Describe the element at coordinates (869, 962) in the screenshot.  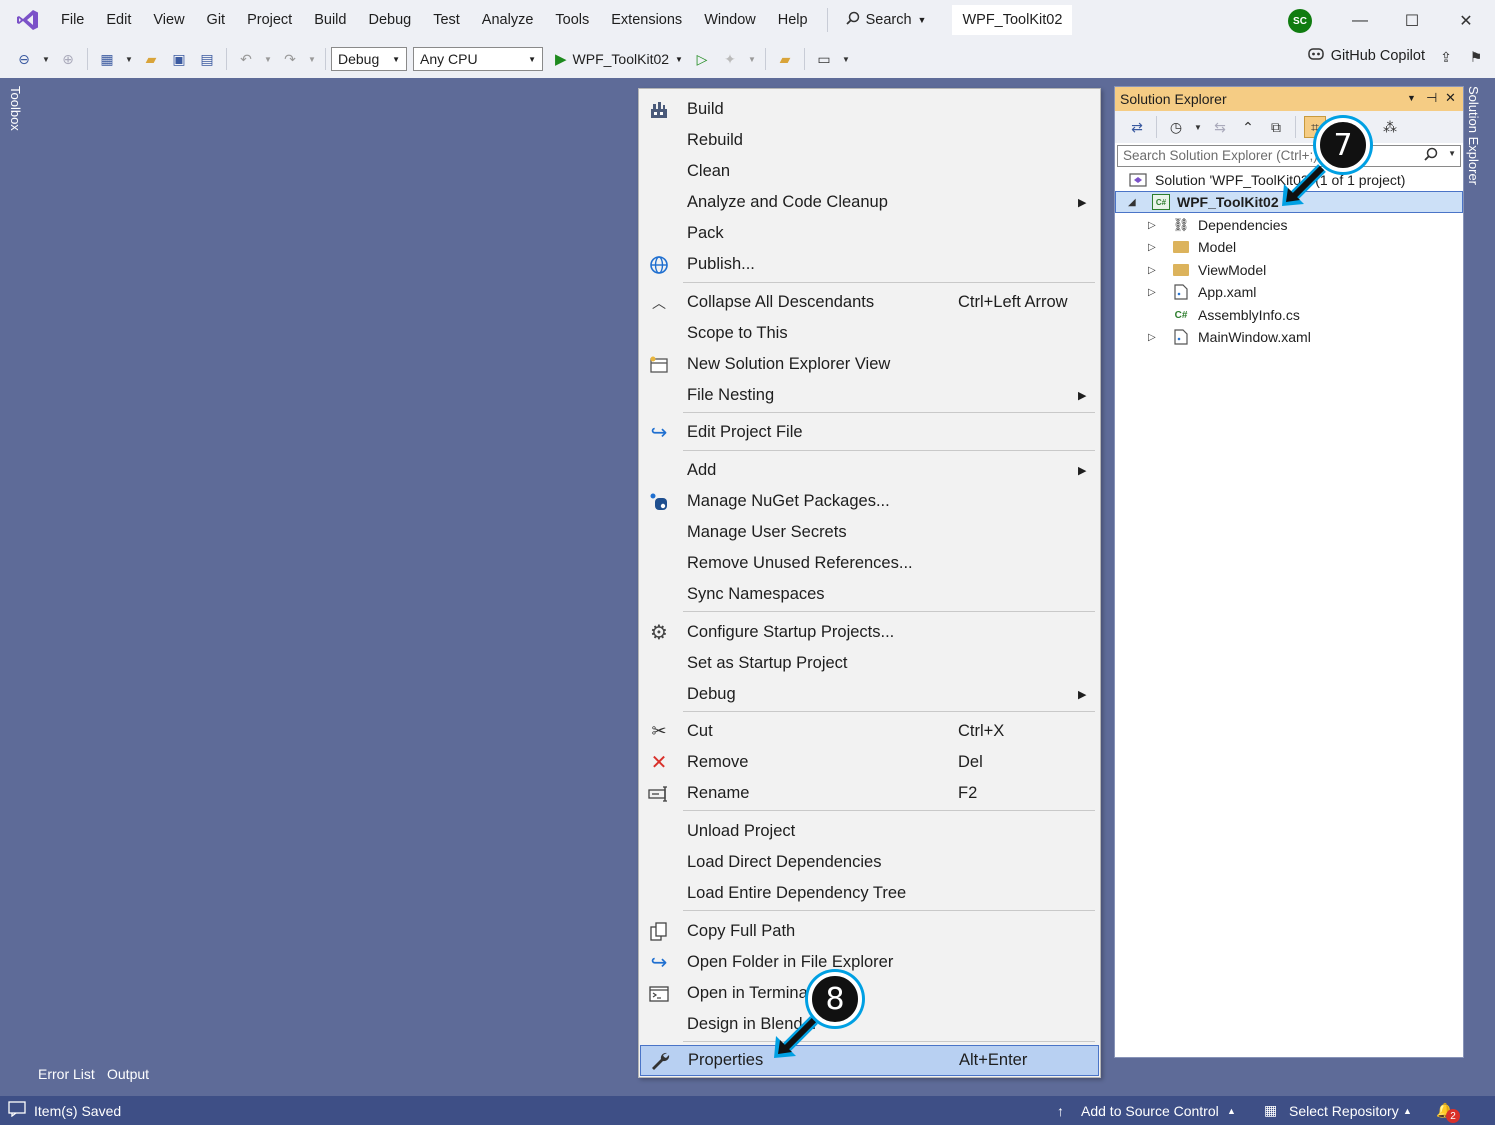
I see `menu-item-open-folder-explorer: ↪ Open Folder in File Explorer` at that location.